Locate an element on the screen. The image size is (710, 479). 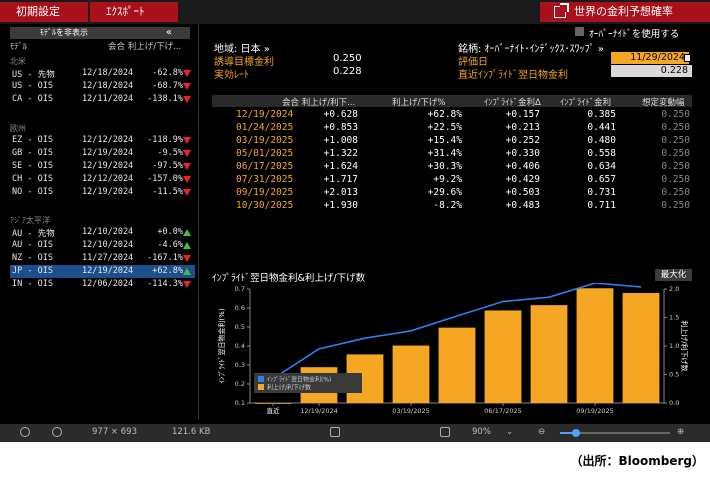
top-bar: 初期設定 ｴｸｽﾎﾟｰﾄ 世界の金利予想確率 is located at coordinates (355, 12).